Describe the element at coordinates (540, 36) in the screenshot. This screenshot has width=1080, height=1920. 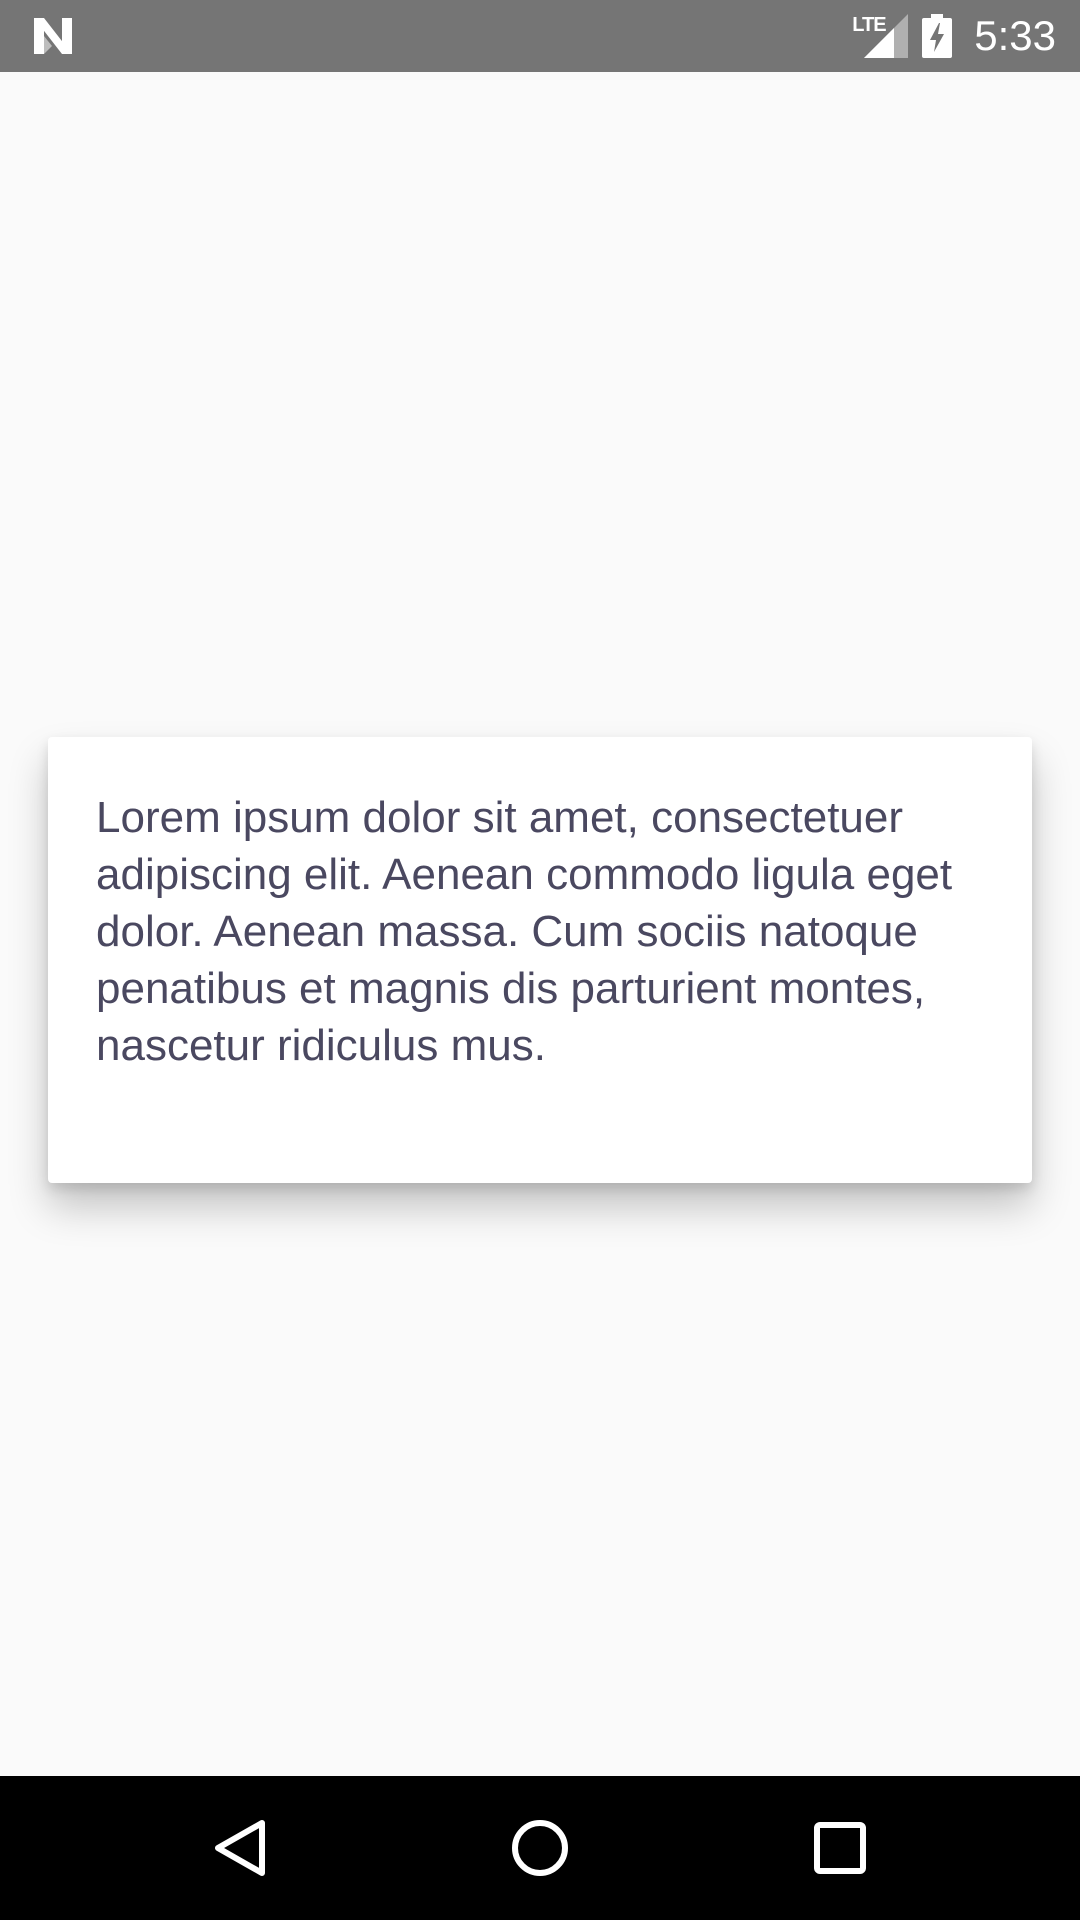
I see `status-bar: LTE 5:33` at that location.